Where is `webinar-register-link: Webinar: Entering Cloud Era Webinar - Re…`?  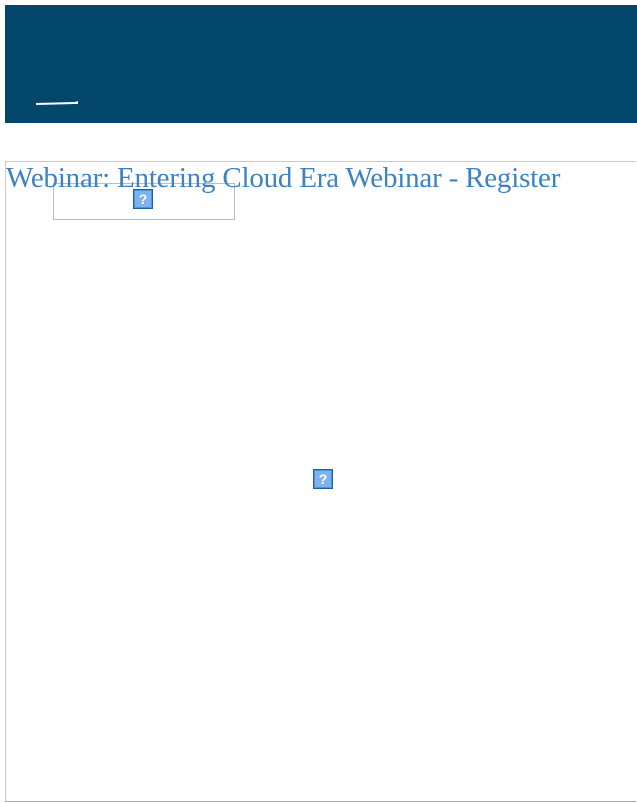
webinar-register-link: Webinar: Entering Cloud Era Webinar - Re… is located at coordinates (283, 178).